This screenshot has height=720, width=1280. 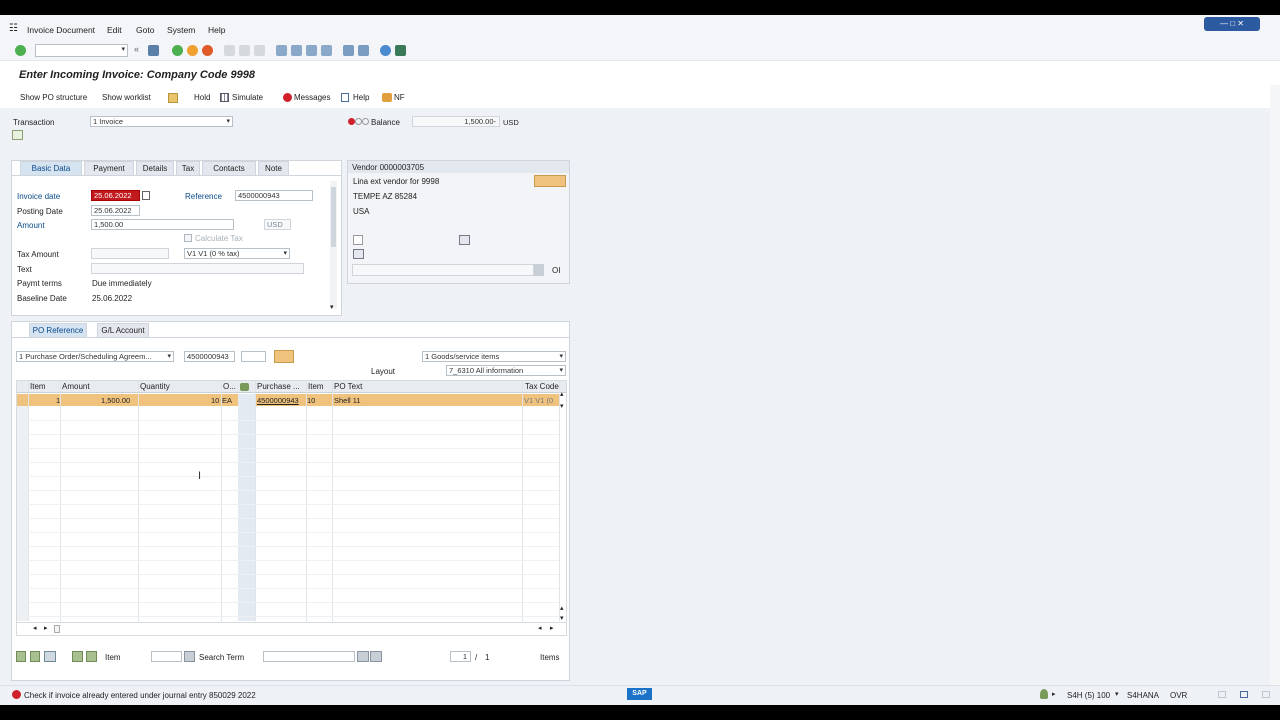 I want to click on filter-rows-icon, so click(x=91, y=656).